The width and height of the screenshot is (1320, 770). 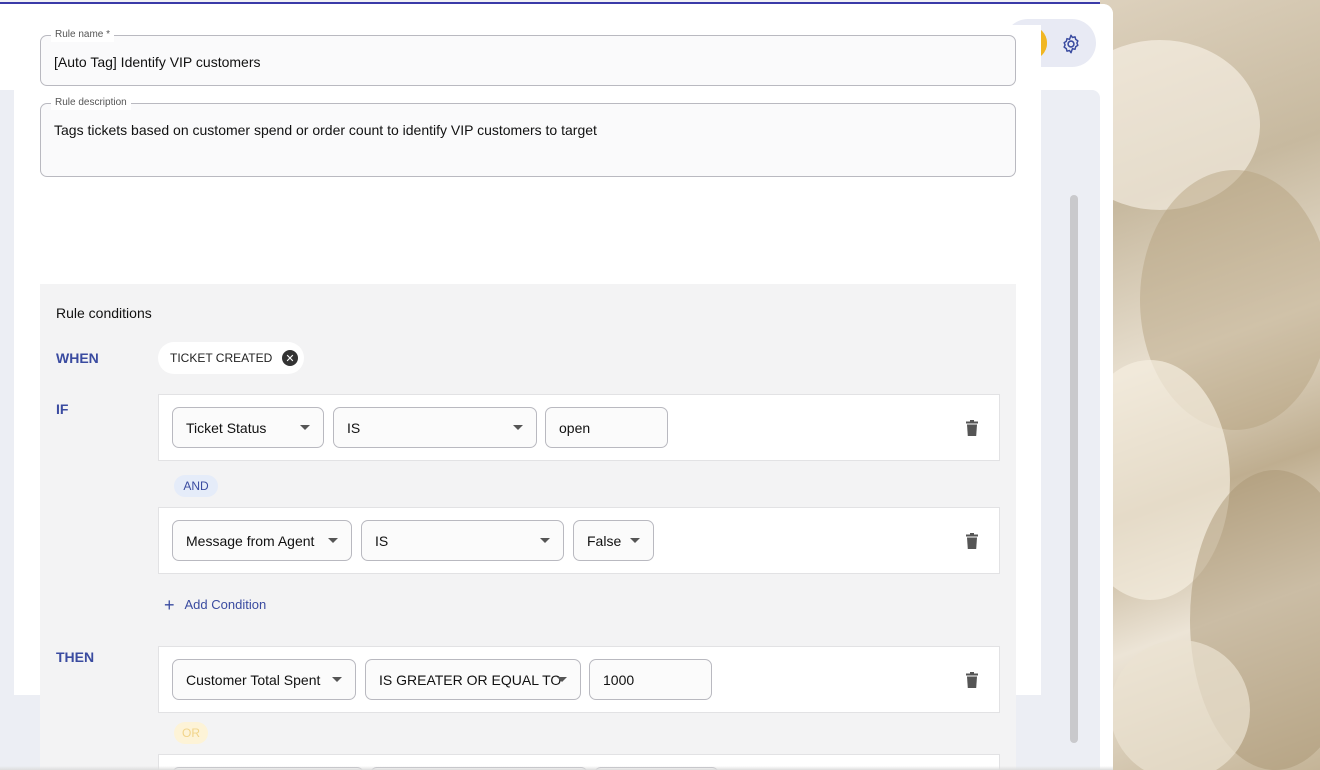 I want to click on scrollbar-thumb, so click(x=1074, y=469).